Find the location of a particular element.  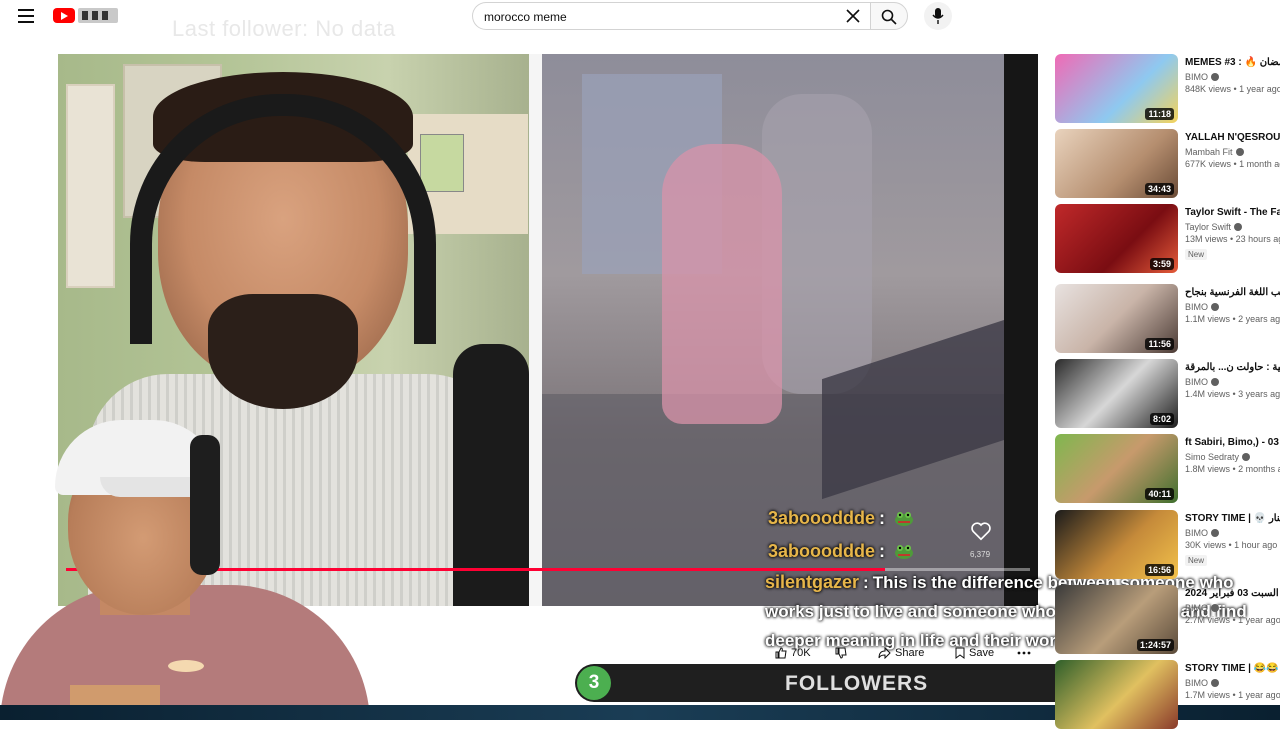

clear-icon is located at coordinates (853, 16).